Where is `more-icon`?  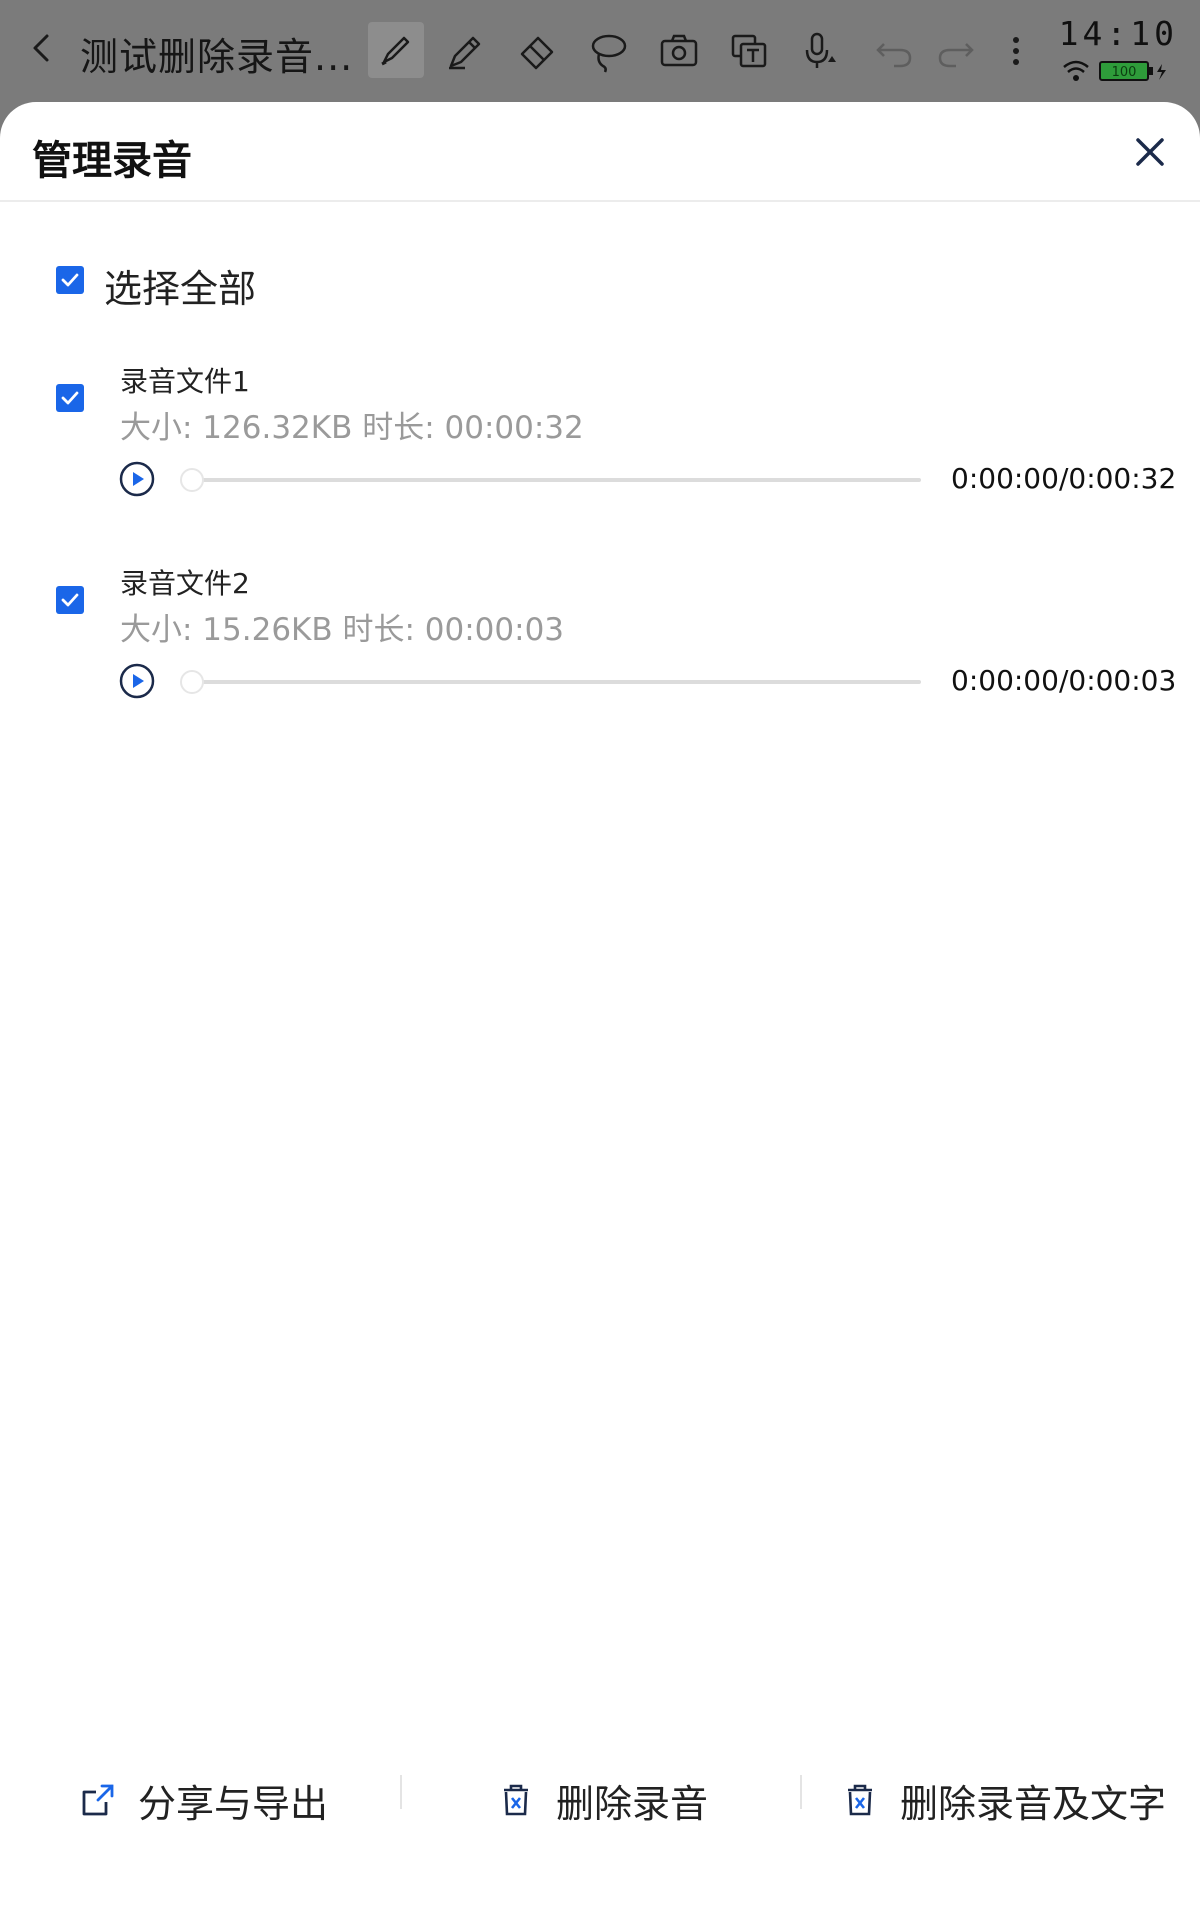 more-icon is located at coordinates (1016, 51).